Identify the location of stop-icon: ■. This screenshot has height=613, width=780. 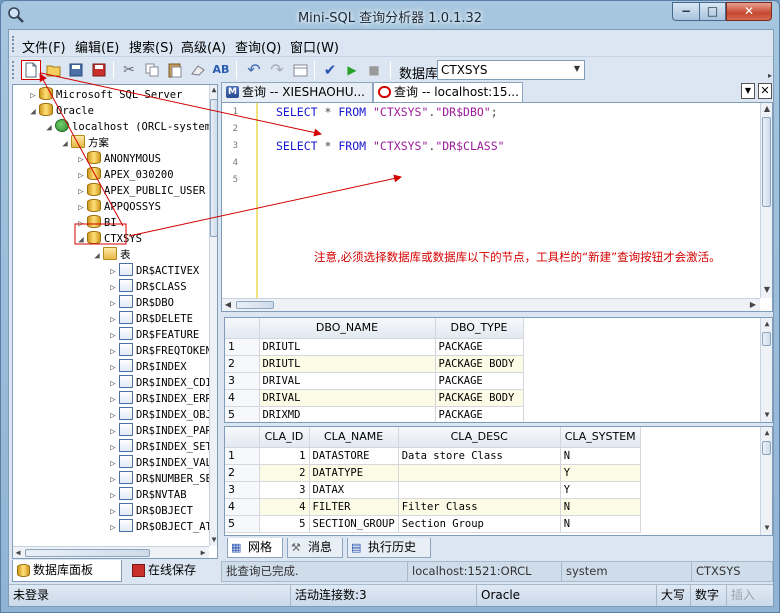
(374, 70).